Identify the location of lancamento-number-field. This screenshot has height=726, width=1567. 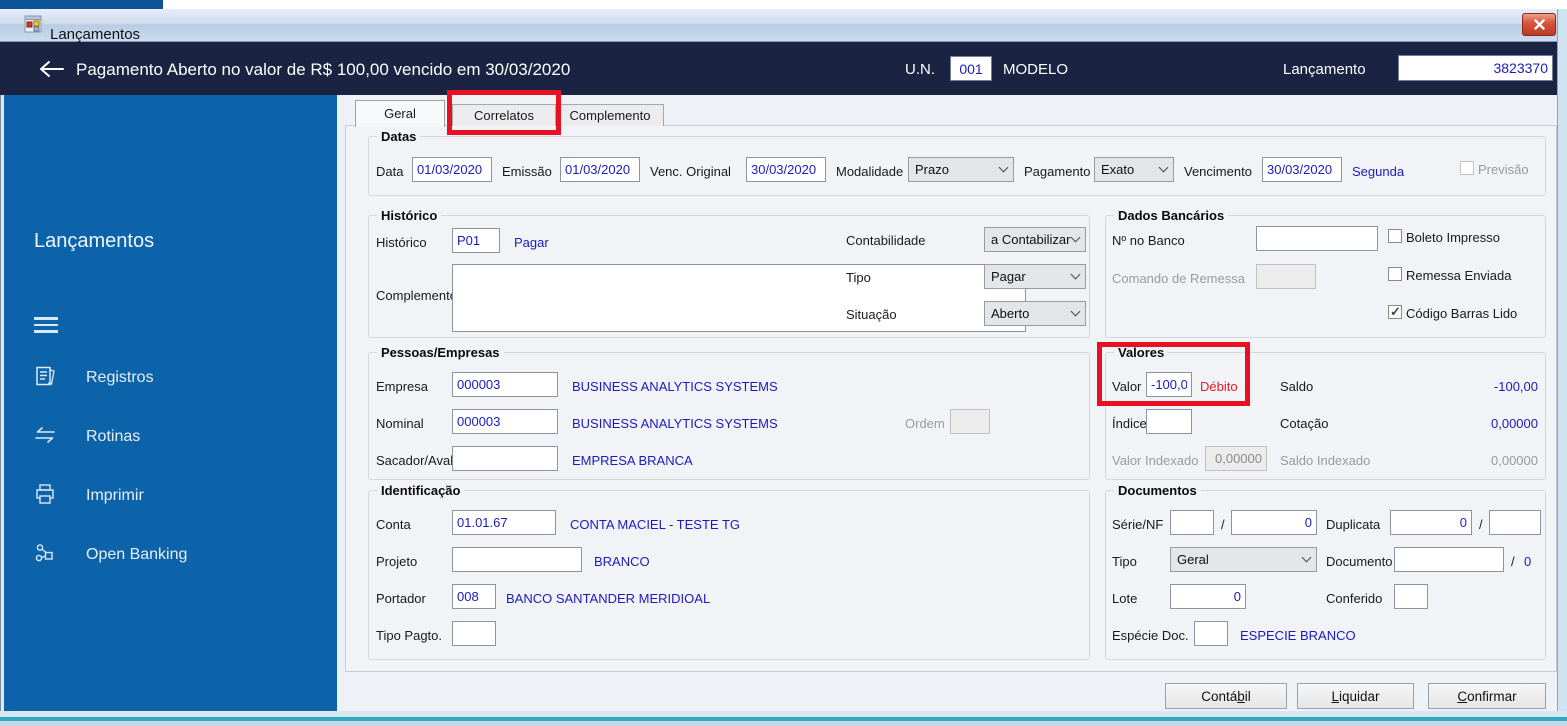
(1475, 68).